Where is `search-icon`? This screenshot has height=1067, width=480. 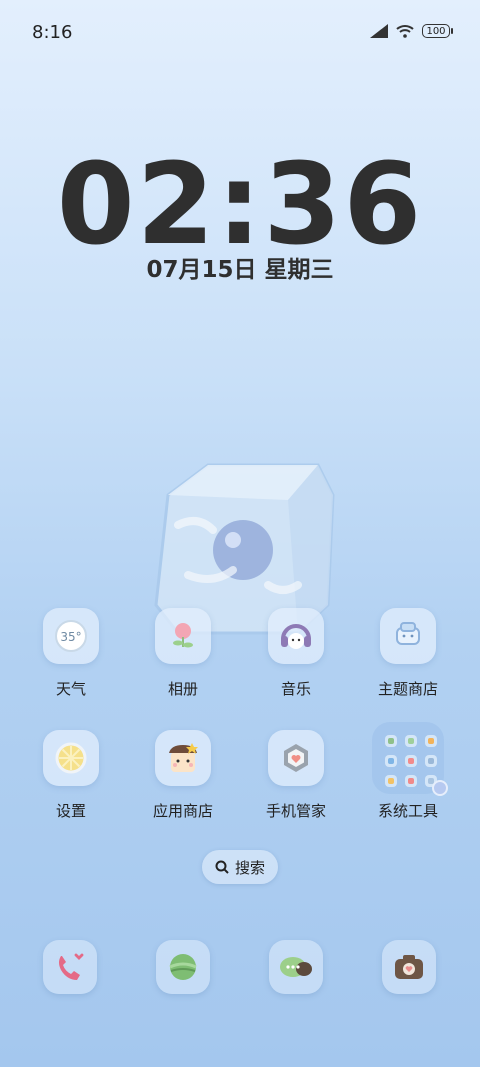 search-icon is located at coordinates (222, 867).